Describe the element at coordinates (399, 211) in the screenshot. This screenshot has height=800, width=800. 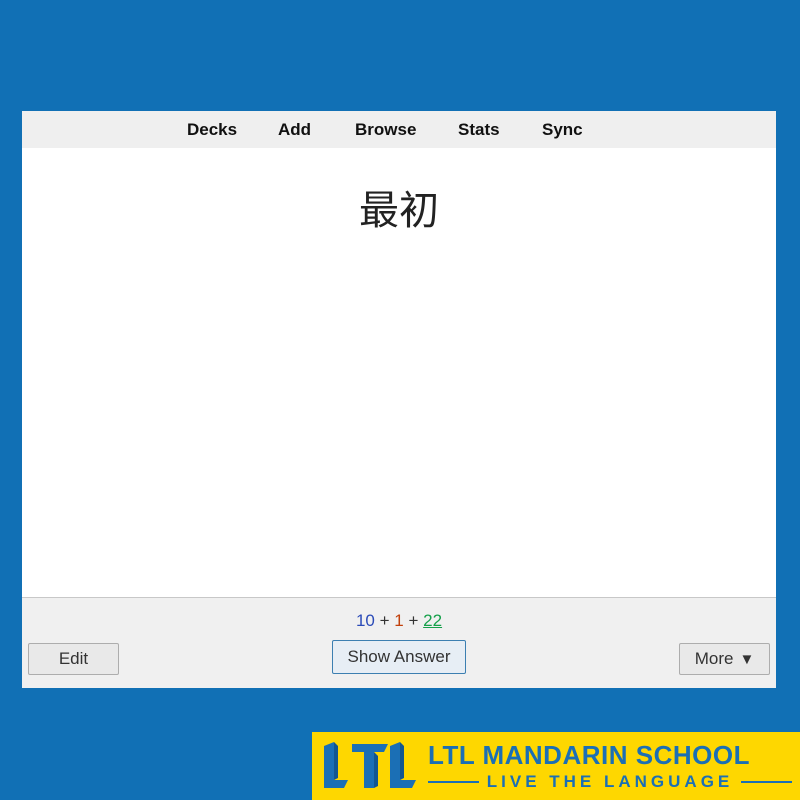
I see `card-front-text: 最初` at that location.